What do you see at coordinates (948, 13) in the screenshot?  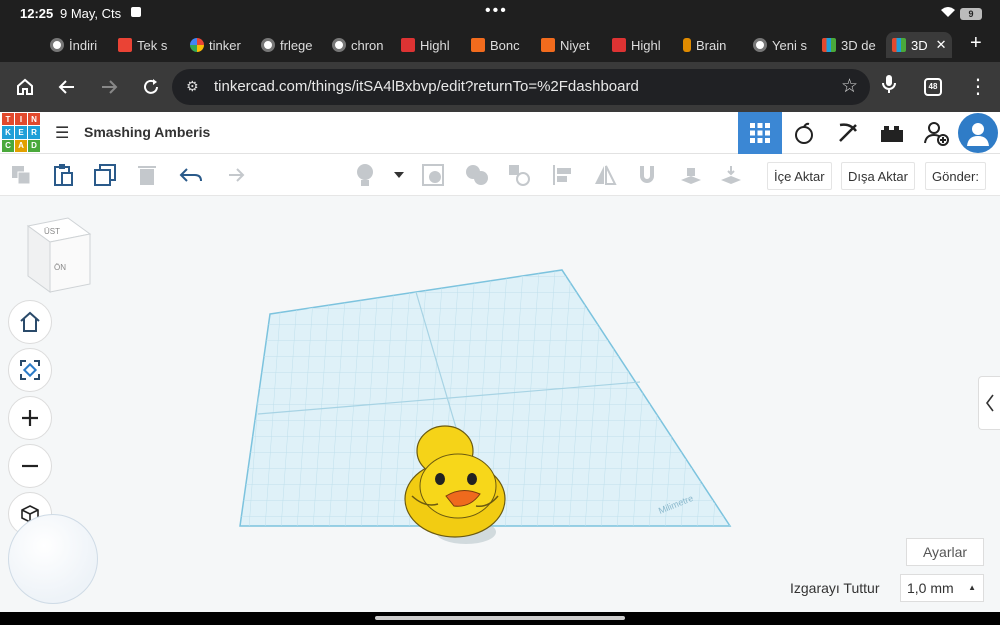 I see `wifi-icon` at bounding box center [948, 13].